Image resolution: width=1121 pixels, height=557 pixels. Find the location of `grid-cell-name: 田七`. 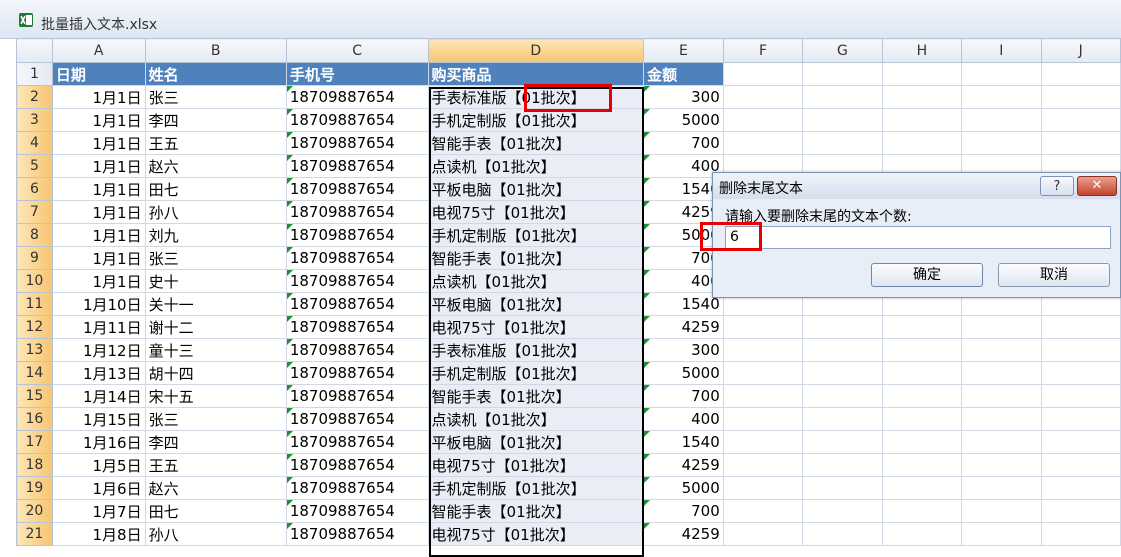

grid-cell-name: 田七 is located at coordinates (215, 189).